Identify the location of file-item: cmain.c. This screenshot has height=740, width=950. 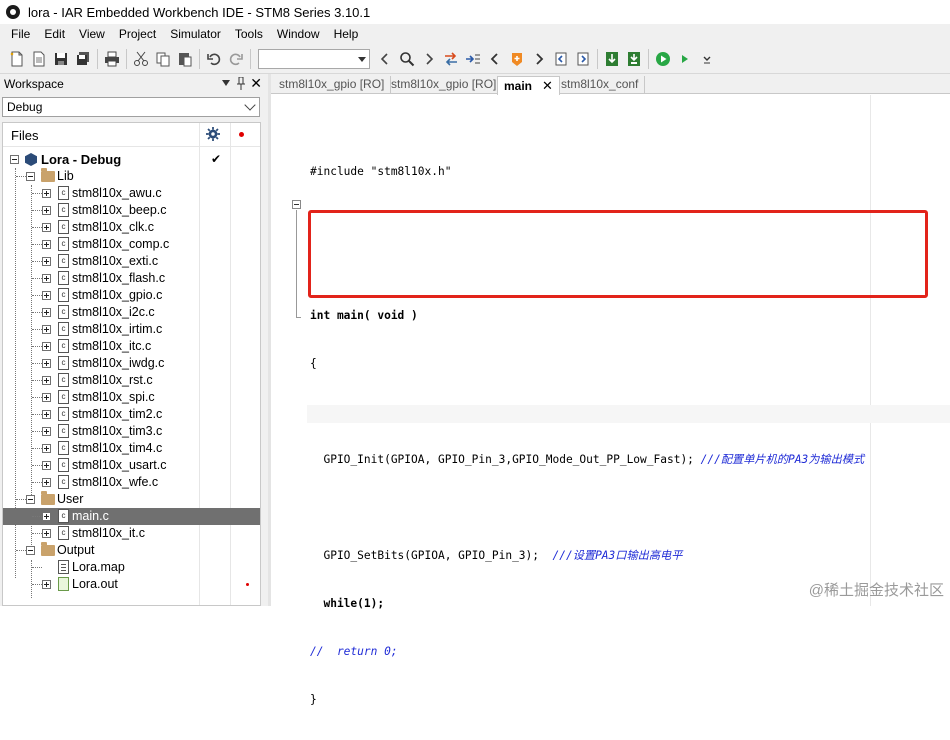
(131, 516).